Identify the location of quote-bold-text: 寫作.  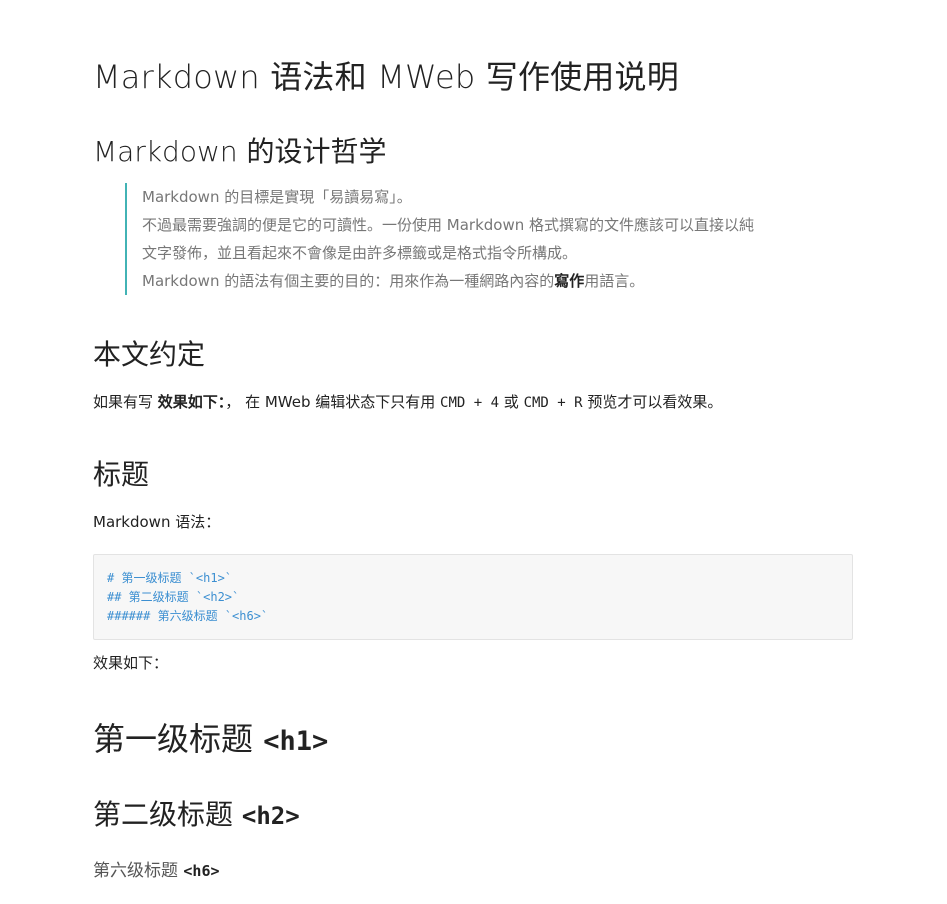
(569, 281).